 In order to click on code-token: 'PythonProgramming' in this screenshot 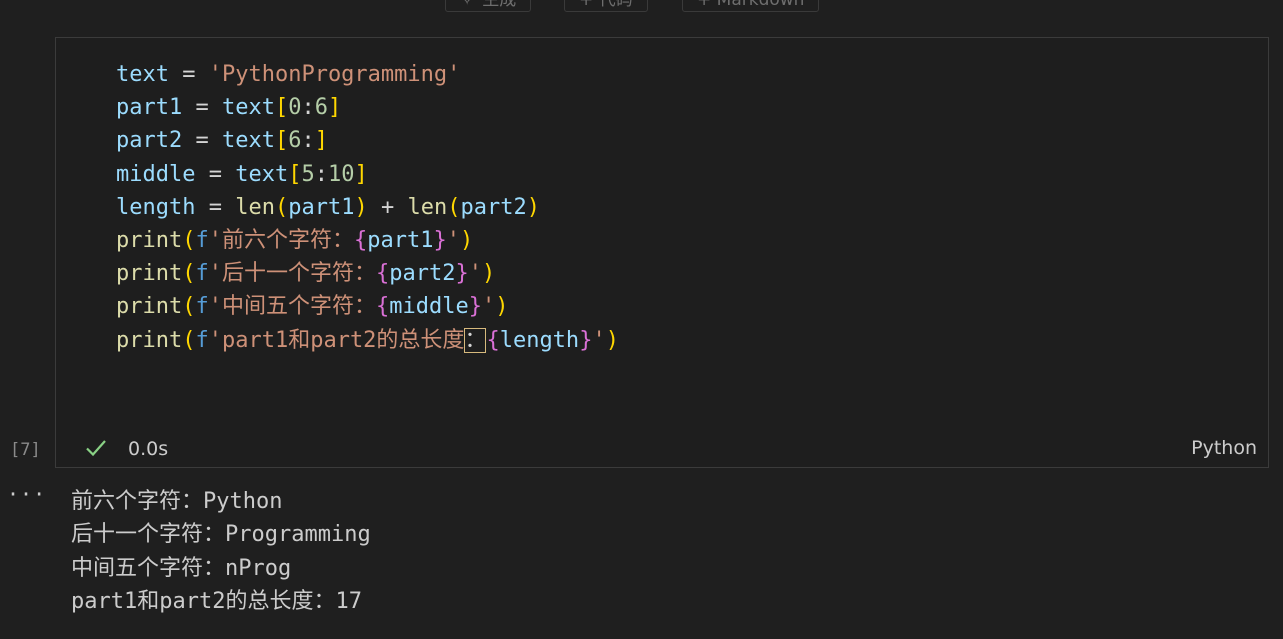, I will do `click(334, 74)`.